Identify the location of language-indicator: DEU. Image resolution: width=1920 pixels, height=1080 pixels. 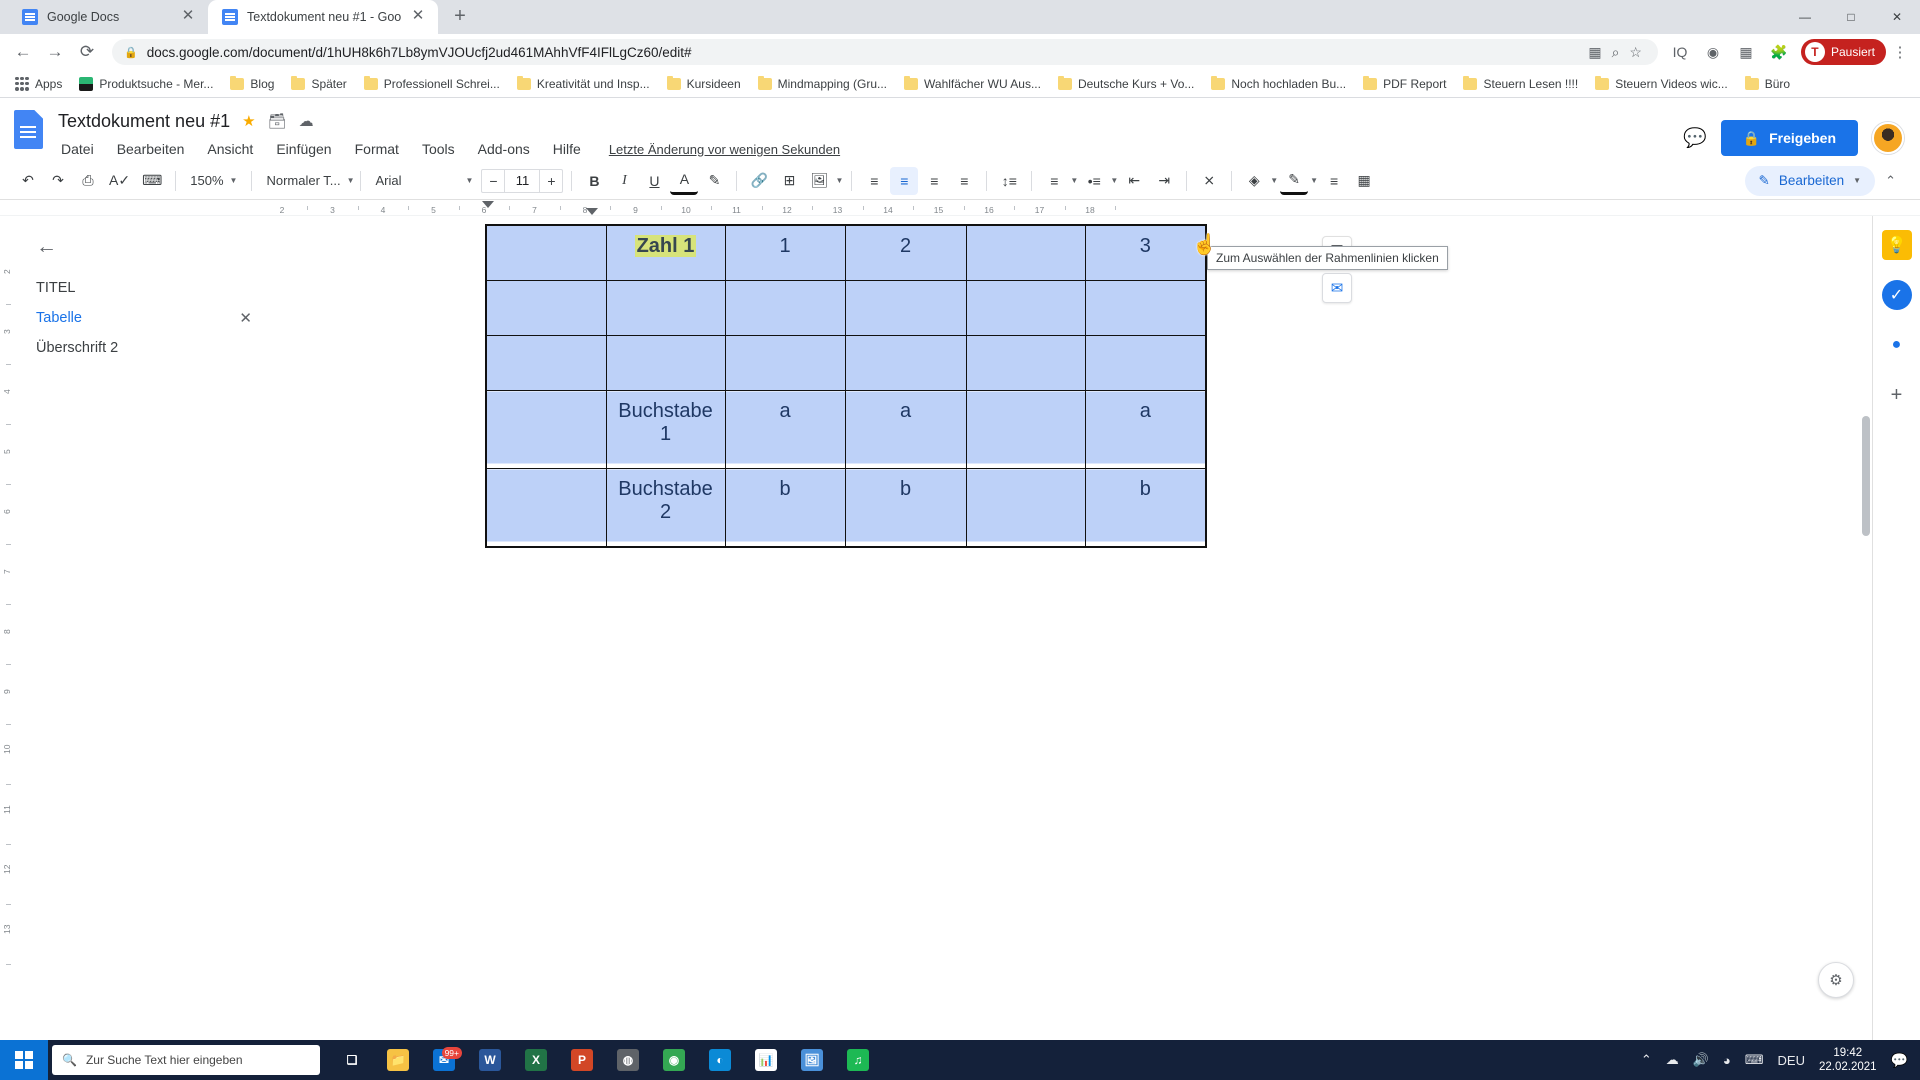
(1791, 1060).